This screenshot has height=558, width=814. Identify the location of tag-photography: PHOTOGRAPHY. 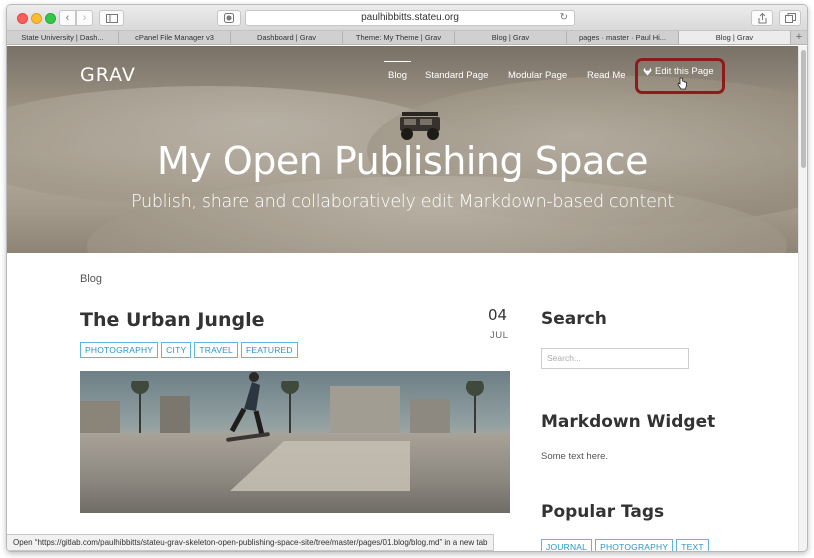
(119, 350).